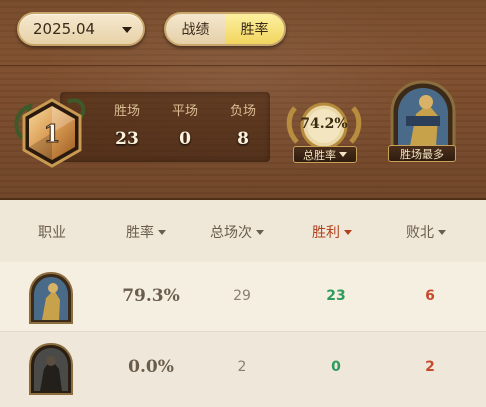 The width and height of the screenshot is (486, 407). I want to click on row-total: 29, so click(242, 296).